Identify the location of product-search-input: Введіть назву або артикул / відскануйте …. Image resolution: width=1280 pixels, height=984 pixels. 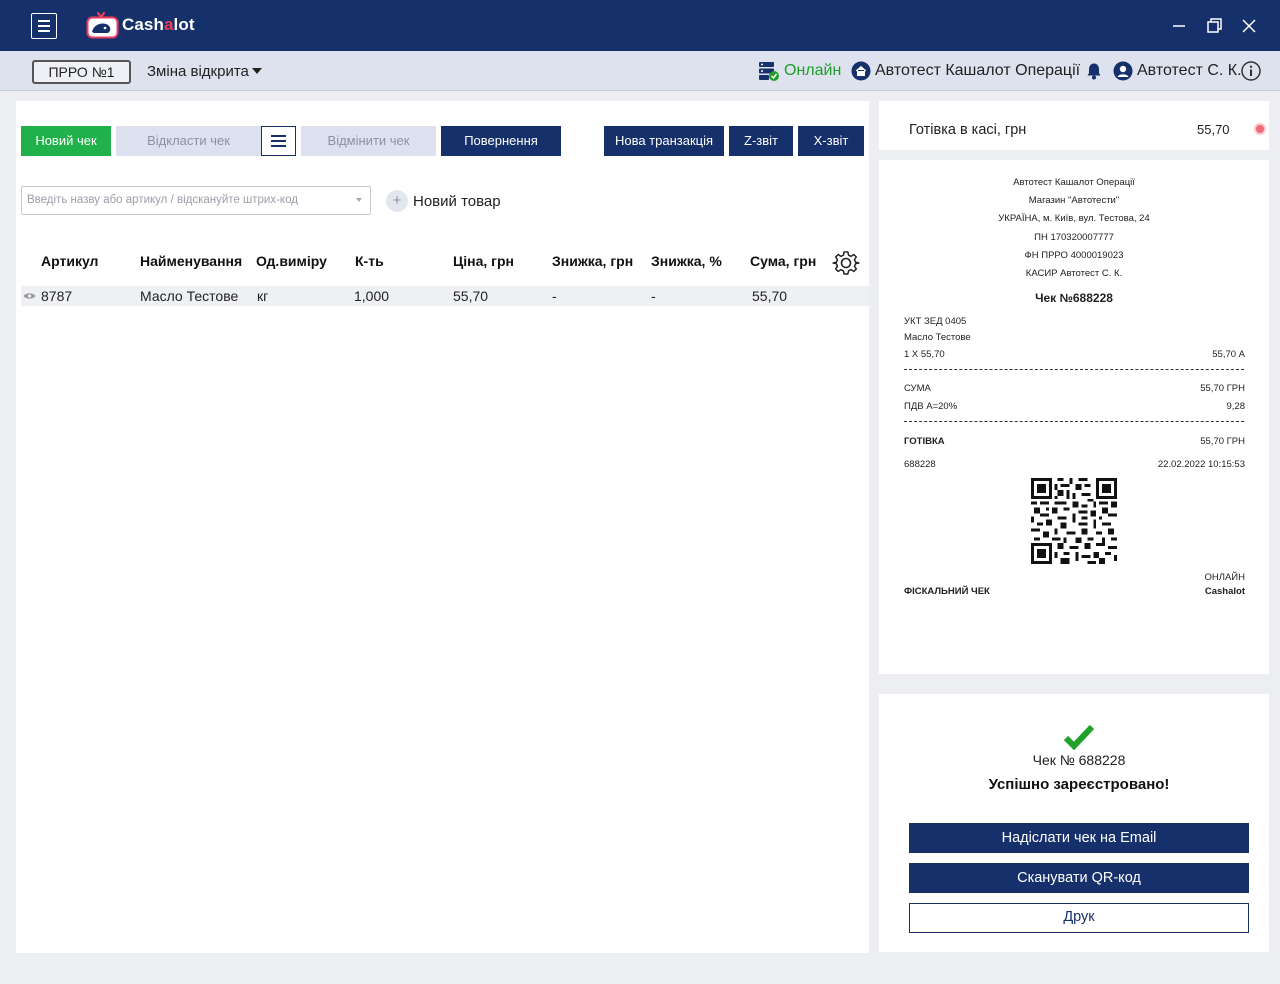
(196, 200).